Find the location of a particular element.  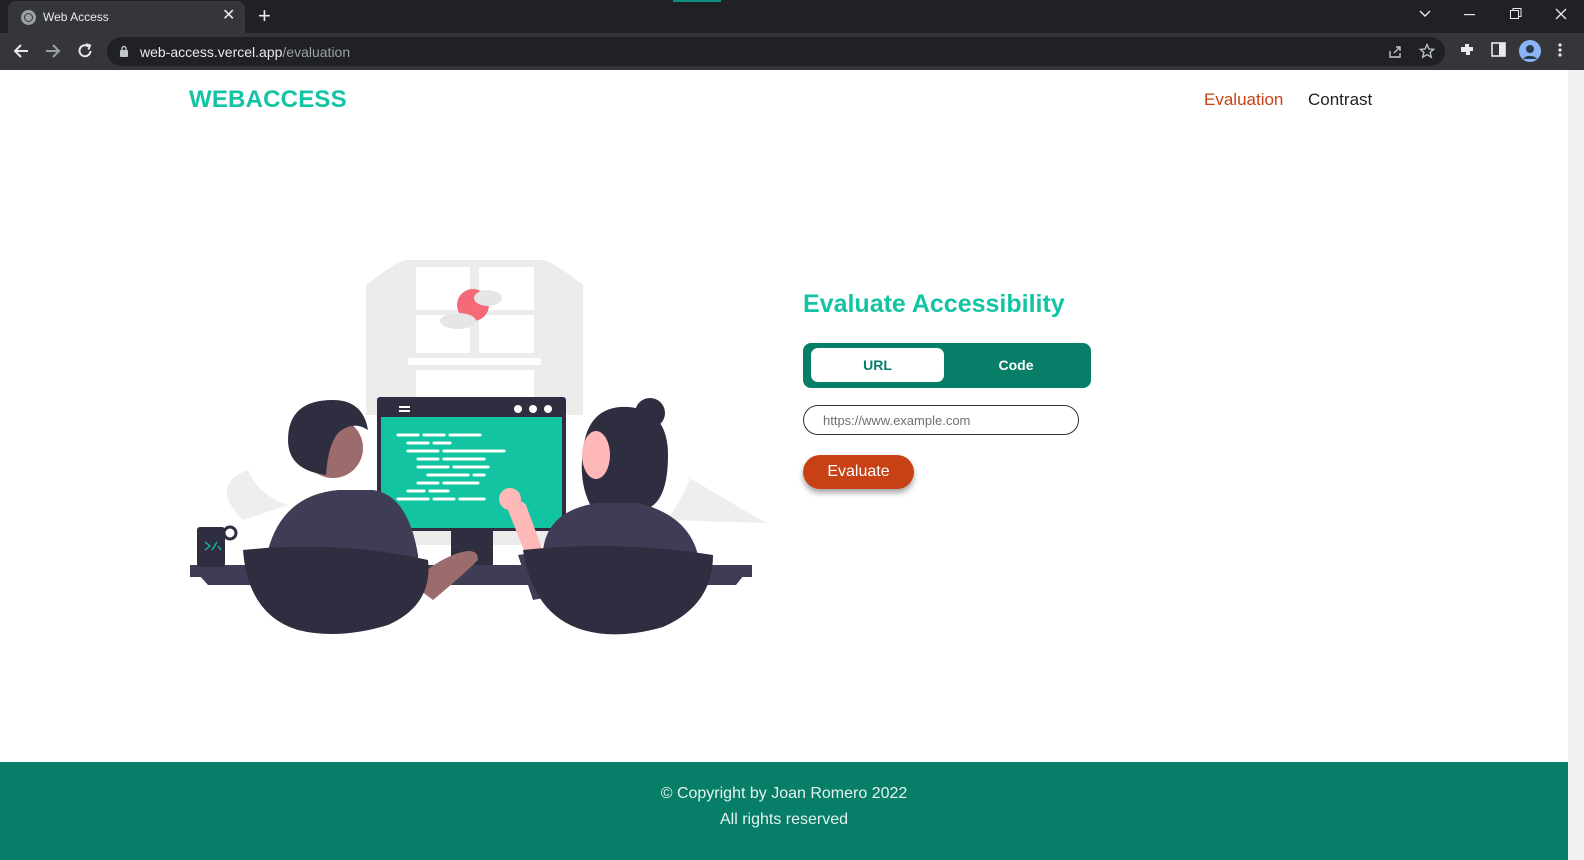

browser-tab-bar: Web Access ✕ + is located at coordinates (792, 16).